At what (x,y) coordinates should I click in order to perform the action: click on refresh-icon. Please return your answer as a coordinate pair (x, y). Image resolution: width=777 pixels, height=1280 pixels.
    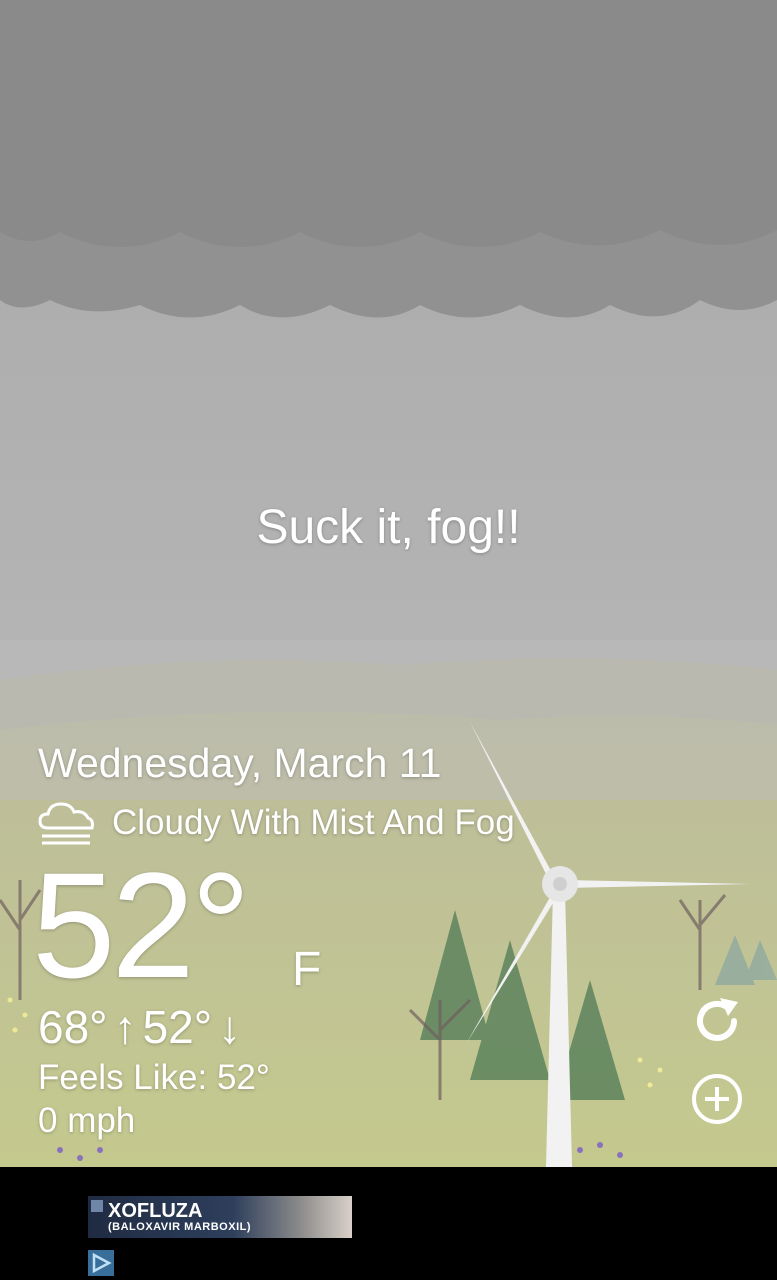
    Looking at the image, I should click on (717, 1021).